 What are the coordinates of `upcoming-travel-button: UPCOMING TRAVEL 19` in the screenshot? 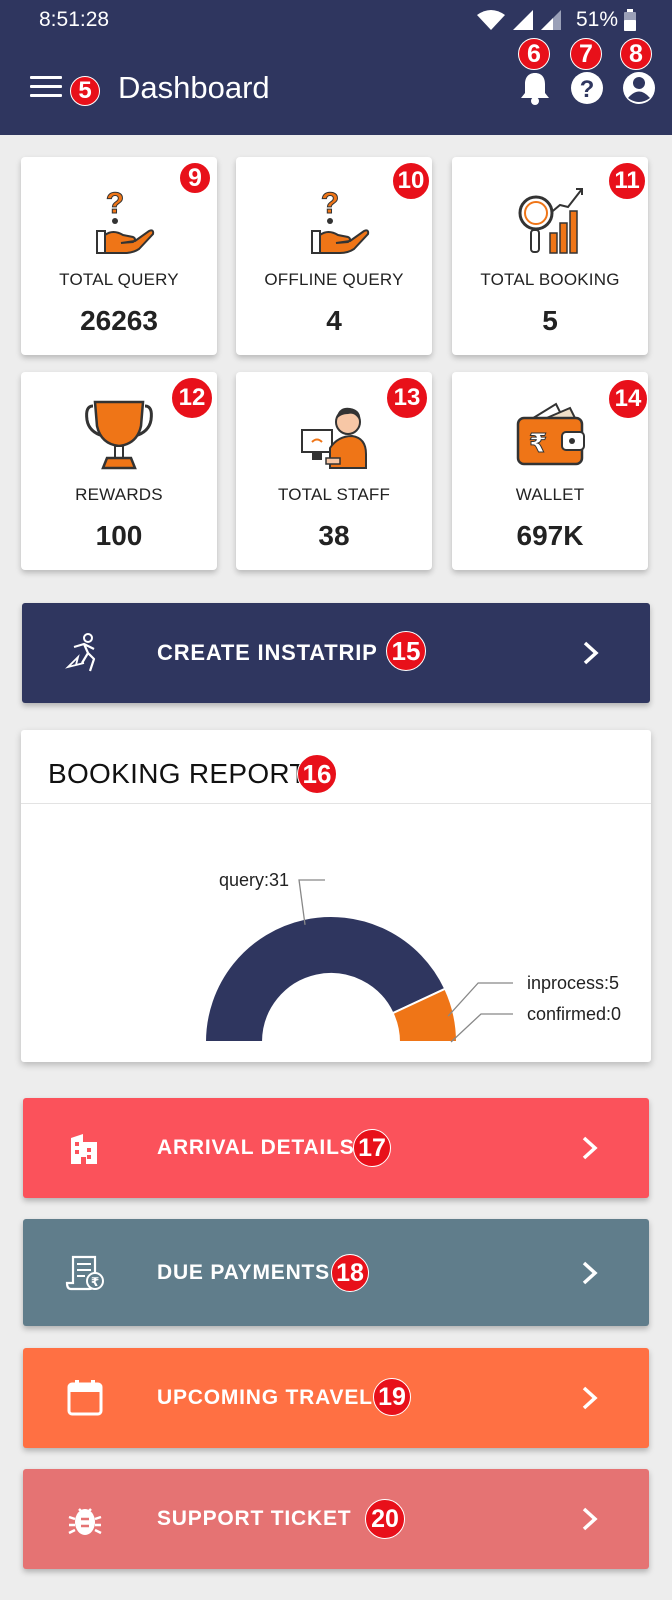 It's located at (336, 1398).